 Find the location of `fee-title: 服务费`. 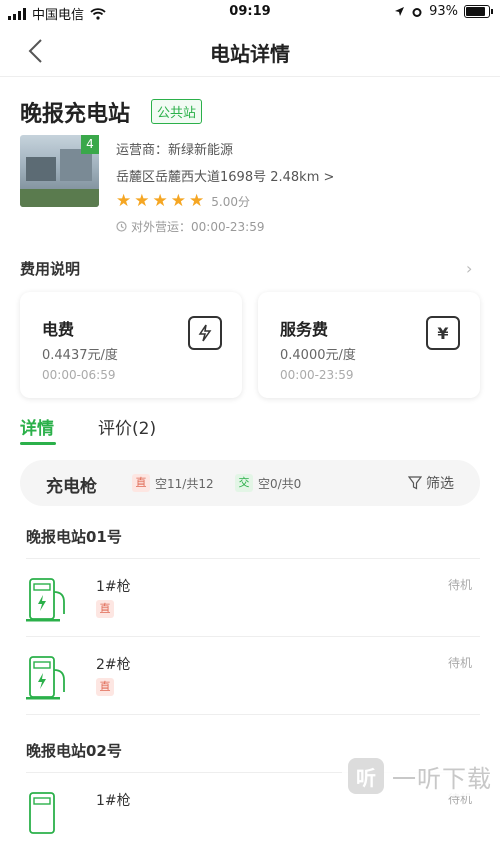

fee-title: 服务费 is located at coordinates (304, 329).